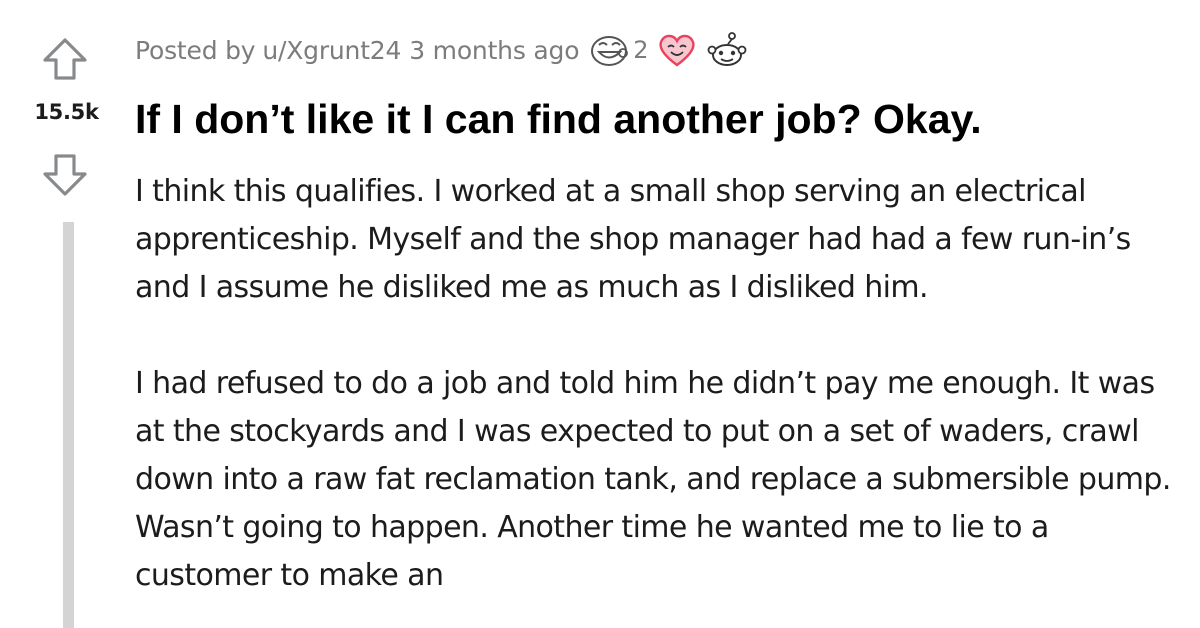 The width and height of the screenshot is (1200, 628). I want to click on post-meta: Posted by u/Xgrunt24 3 months ago 2, so click(655, 50).